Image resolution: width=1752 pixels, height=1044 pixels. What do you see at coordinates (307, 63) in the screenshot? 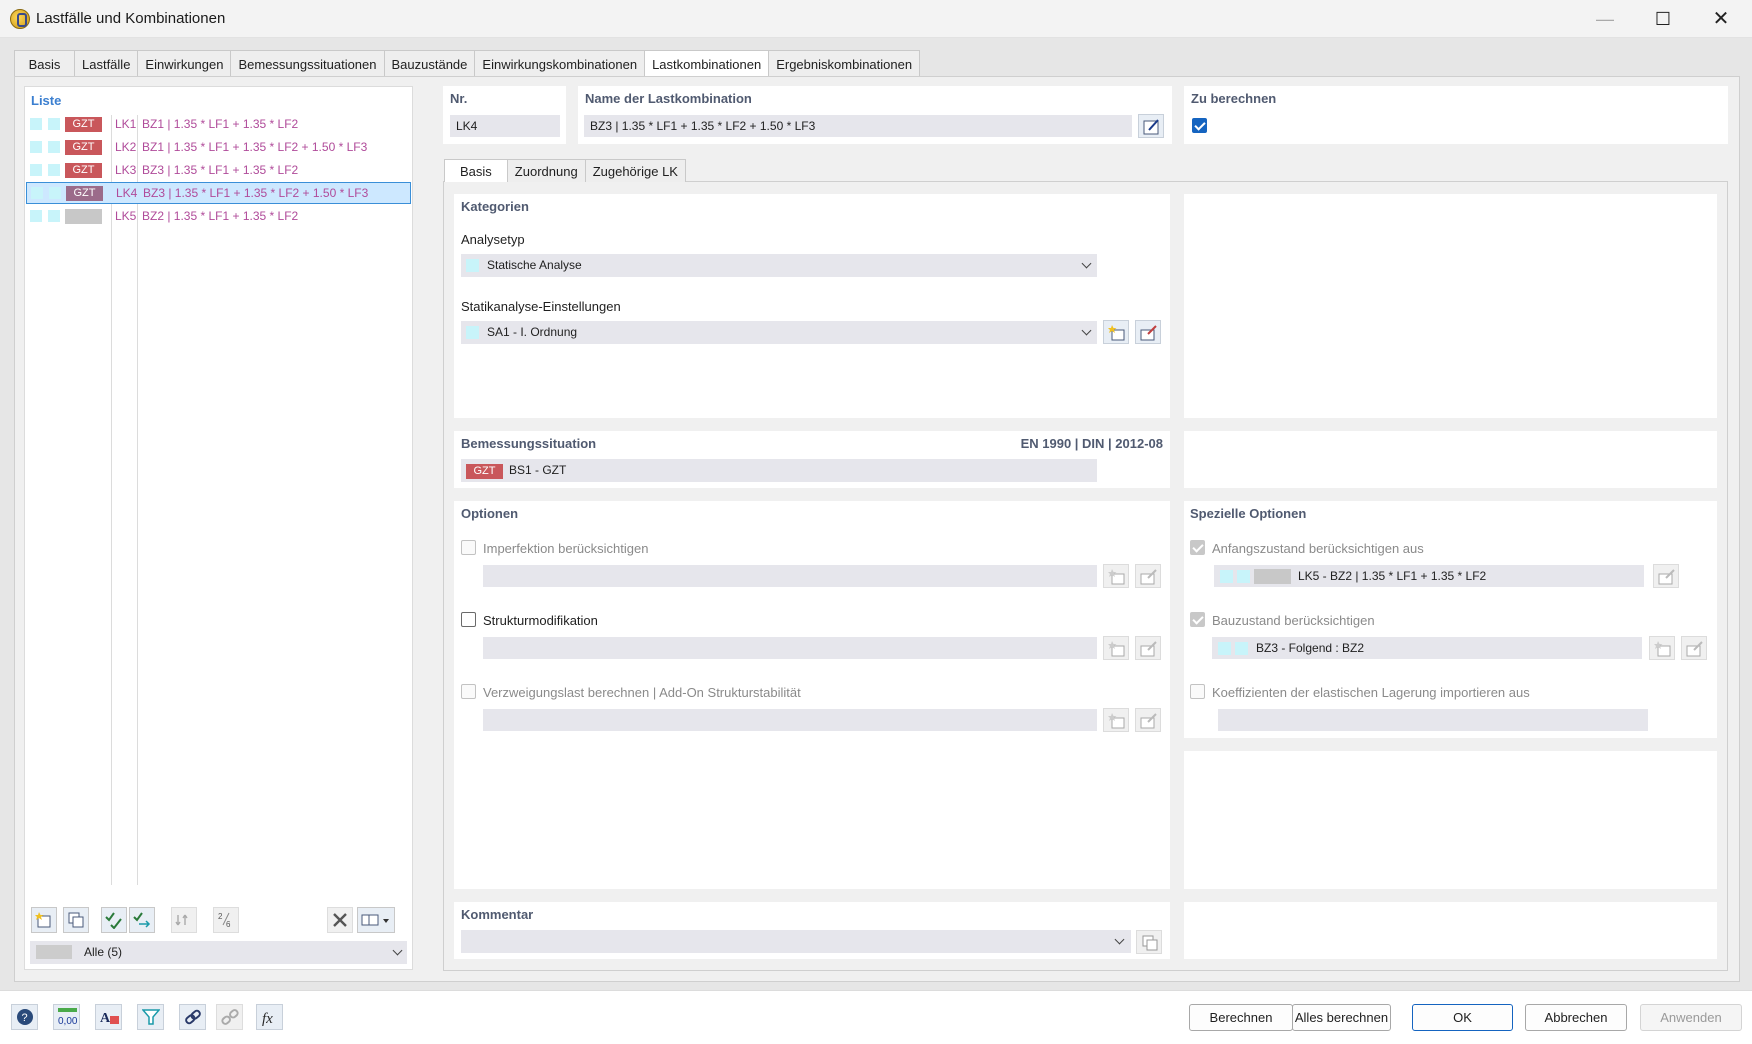
I see `tab-bemessungssituationen: Bemessungssituationen` at bounding box center [307, 63].